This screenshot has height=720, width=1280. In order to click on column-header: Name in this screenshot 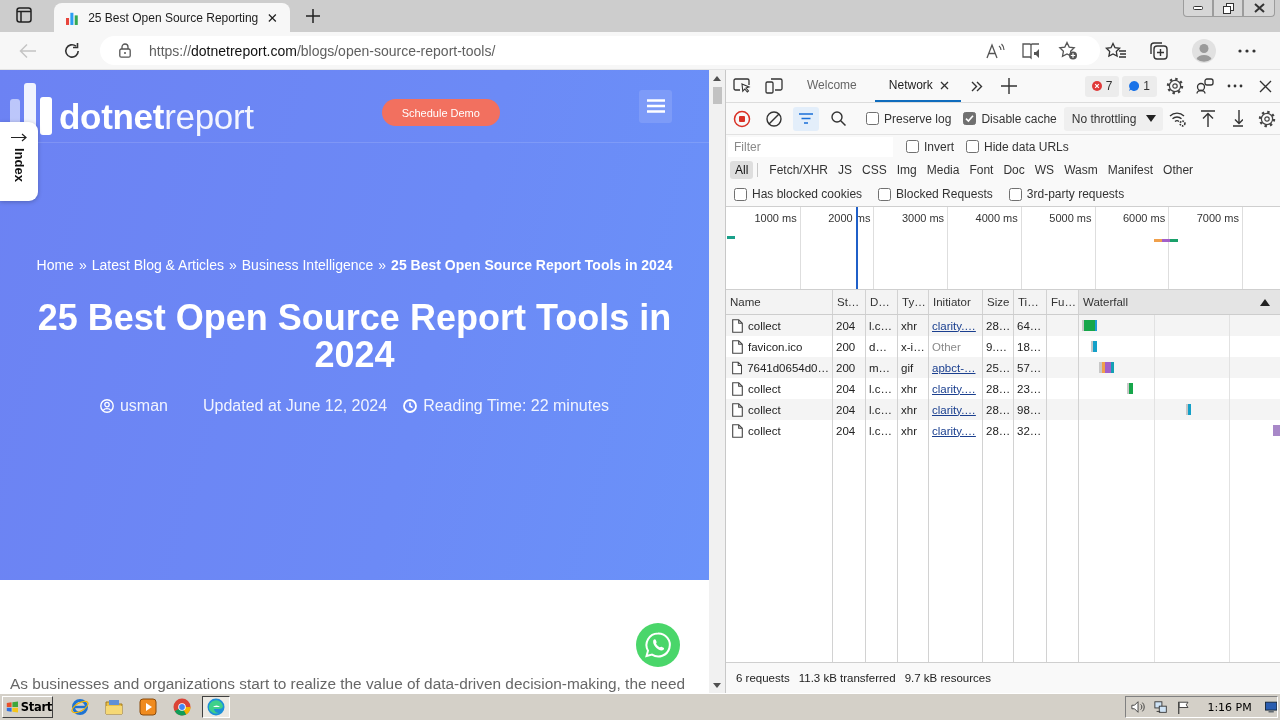, I will do `click(779, 302)`.